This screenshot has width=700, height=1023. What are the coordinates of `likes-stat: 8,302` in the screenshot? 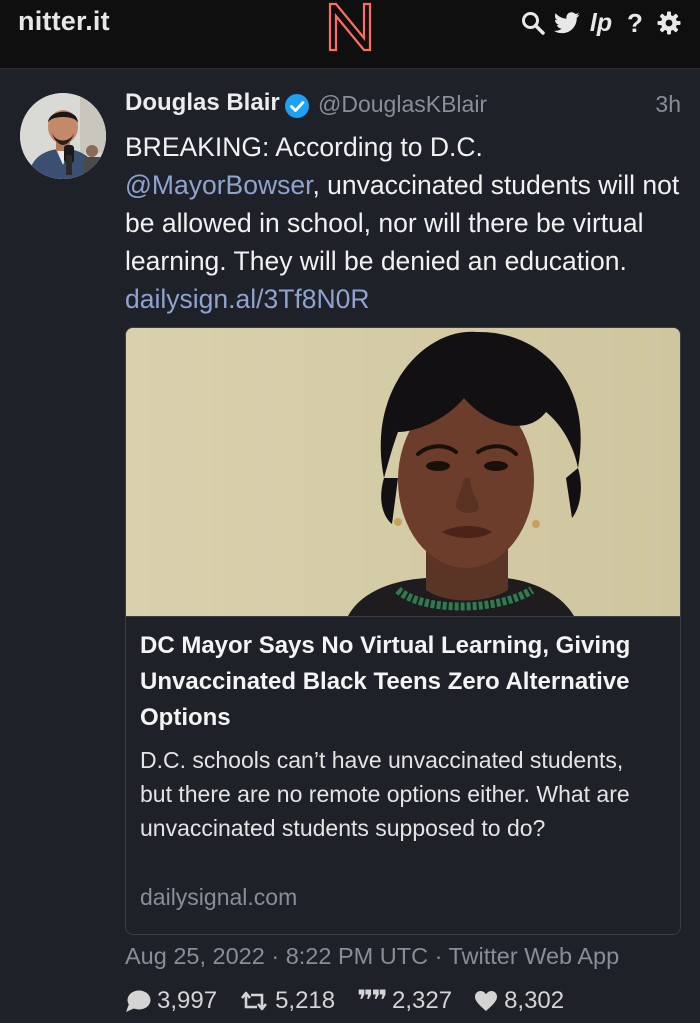 It's located at (519, 1001).